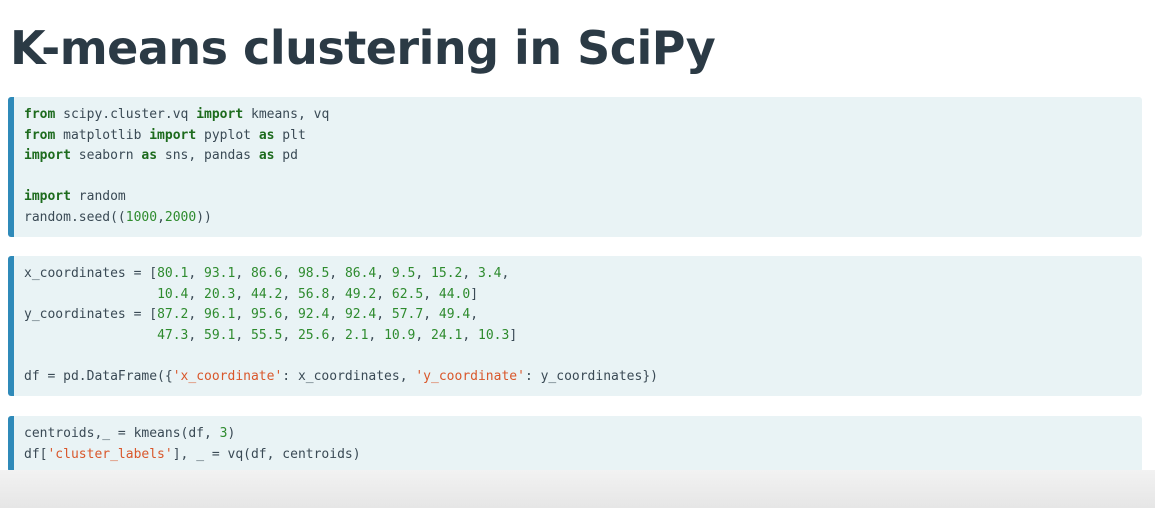  Describe the element at coordinates (106, 156) in the screenshot. I see `code-token: seaborn` at that location.